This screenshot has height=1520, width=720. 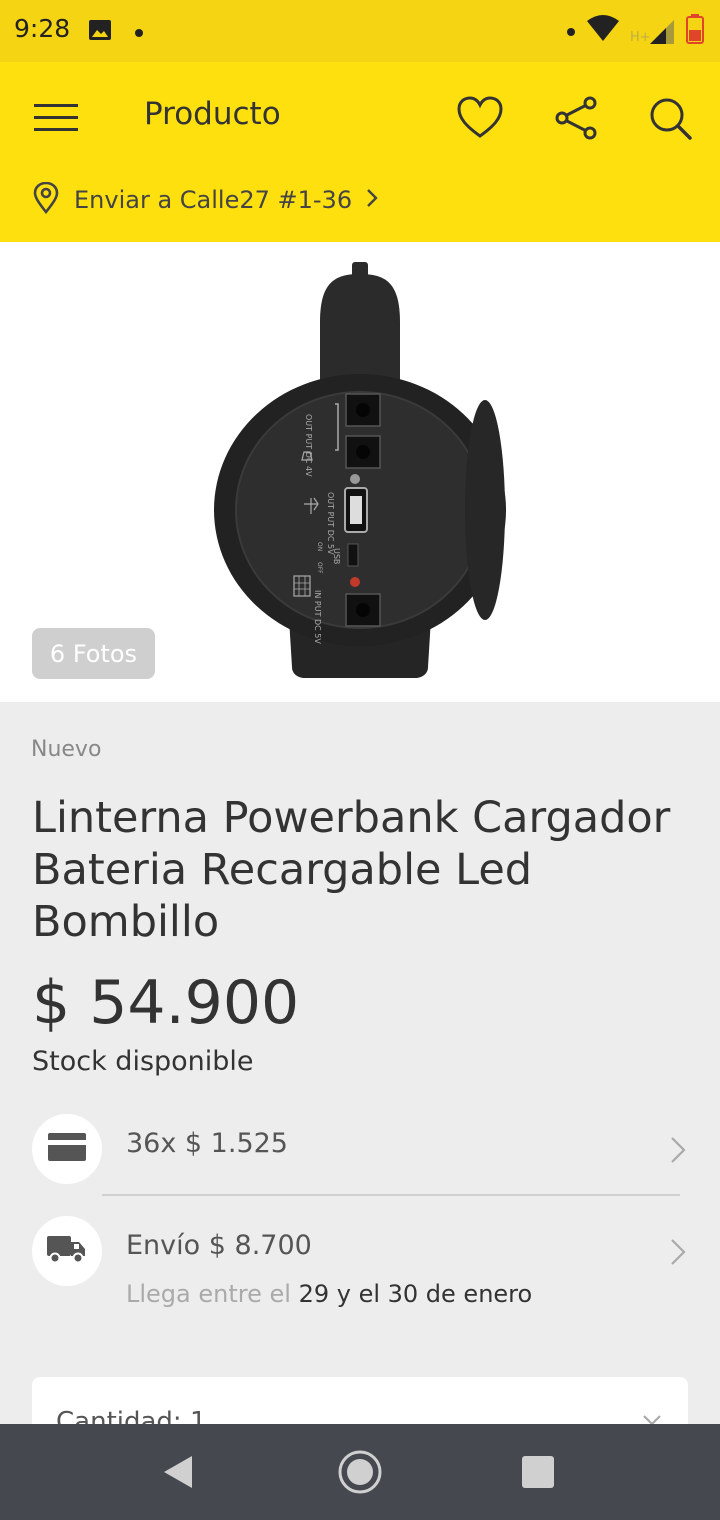 I want to click on share-icon, so click(x=576, y=120).